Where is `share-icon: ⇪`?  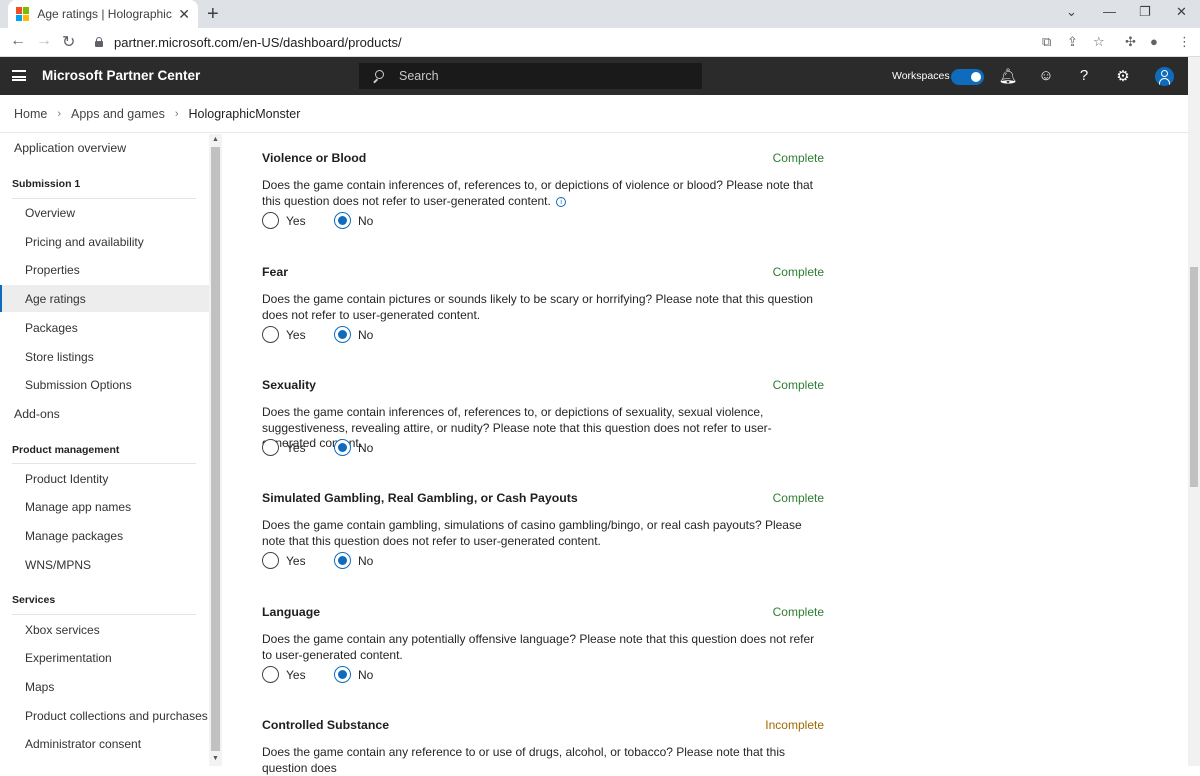
share-icon: ⇪ is located at coordinates (1072, 42).